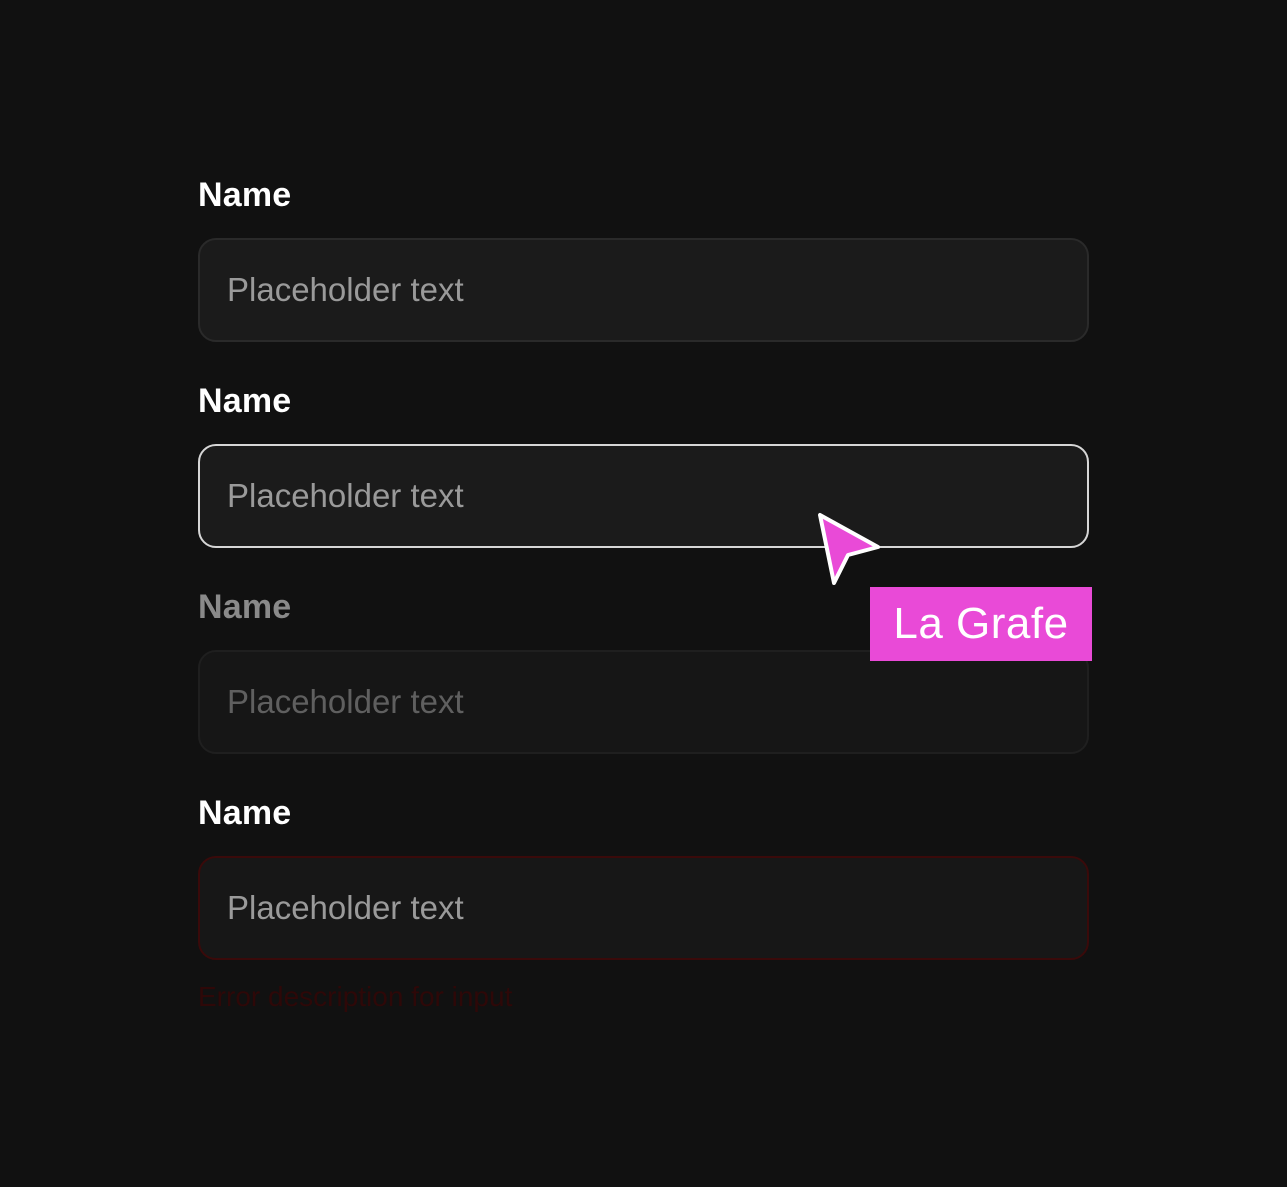  I want to click on name-input-container, so click(643, 290).